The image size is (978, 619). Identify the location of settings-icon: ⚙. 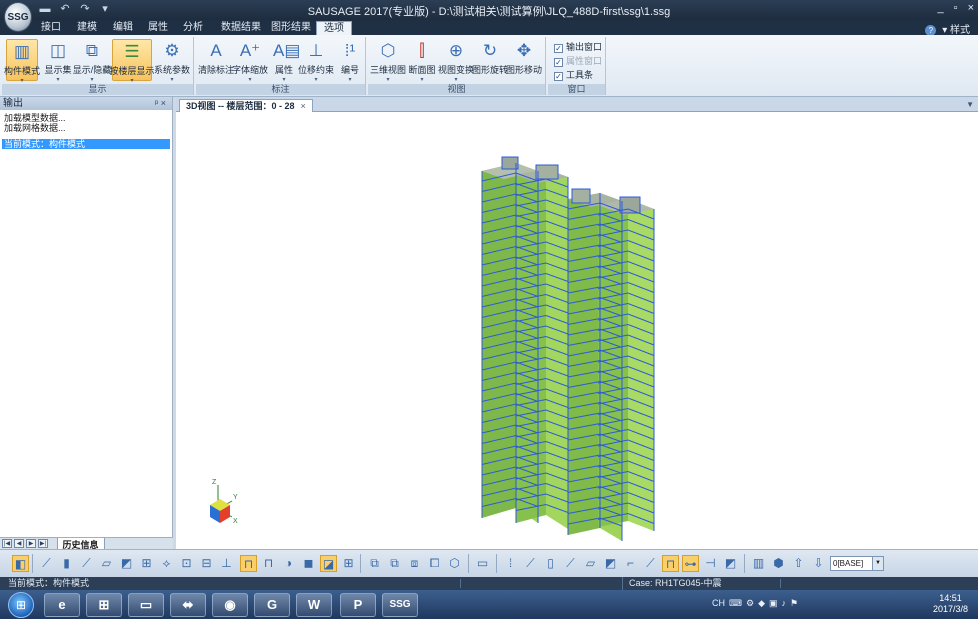
(750, 603).